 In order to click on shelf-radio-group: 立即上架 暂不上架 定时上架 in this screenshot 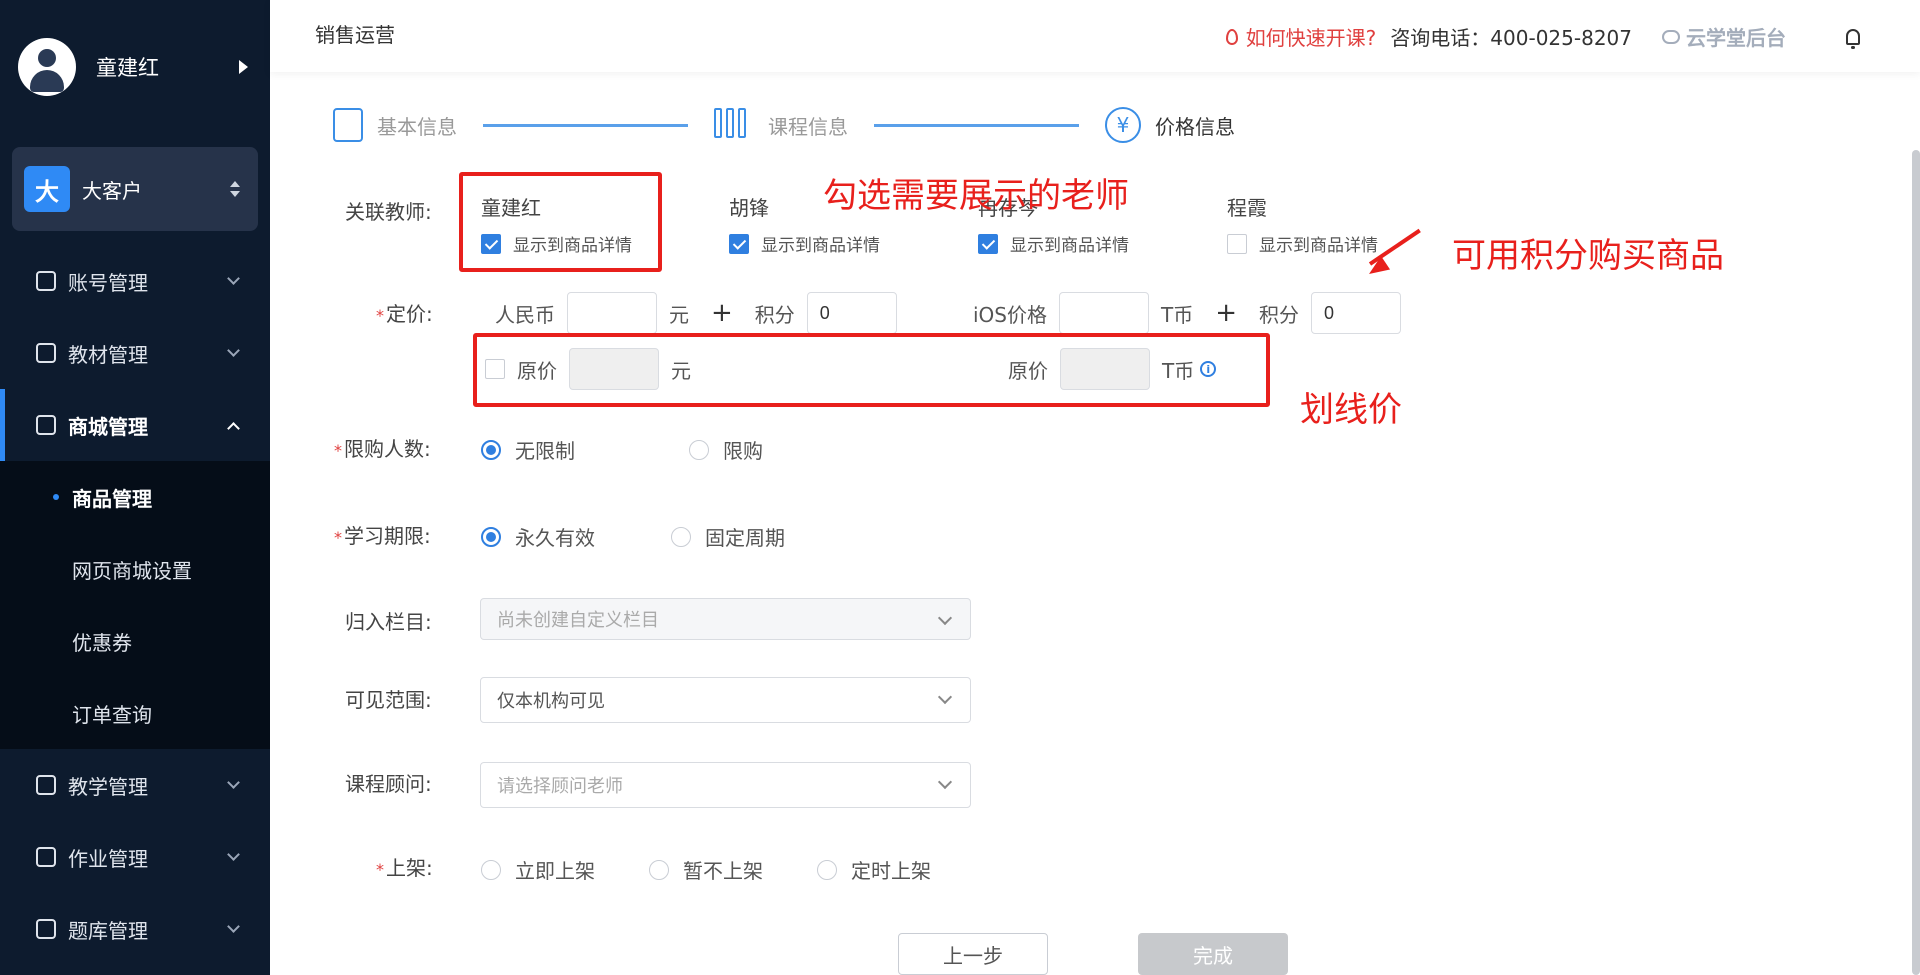, I will do `click(733, 869)`.